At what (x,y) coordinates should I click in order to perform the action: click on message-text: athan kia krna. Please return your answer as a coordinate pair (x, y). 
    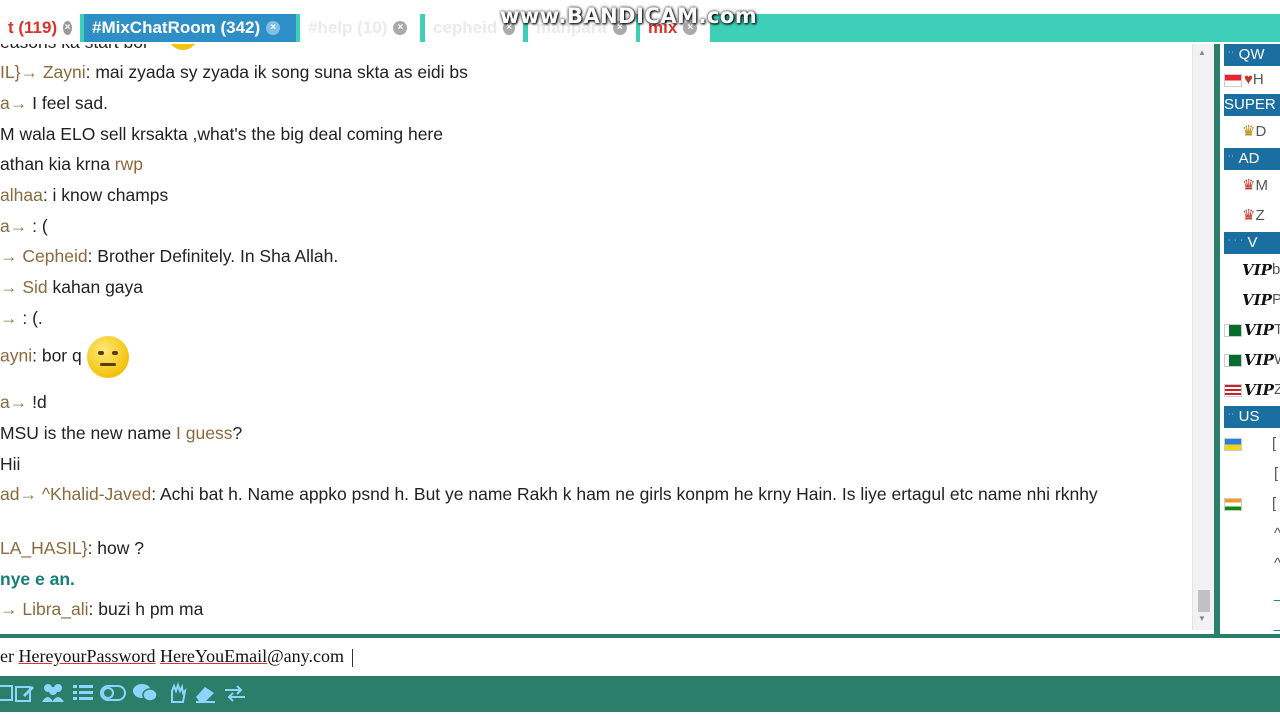
    Looking at the image, I should click on (57, 164).